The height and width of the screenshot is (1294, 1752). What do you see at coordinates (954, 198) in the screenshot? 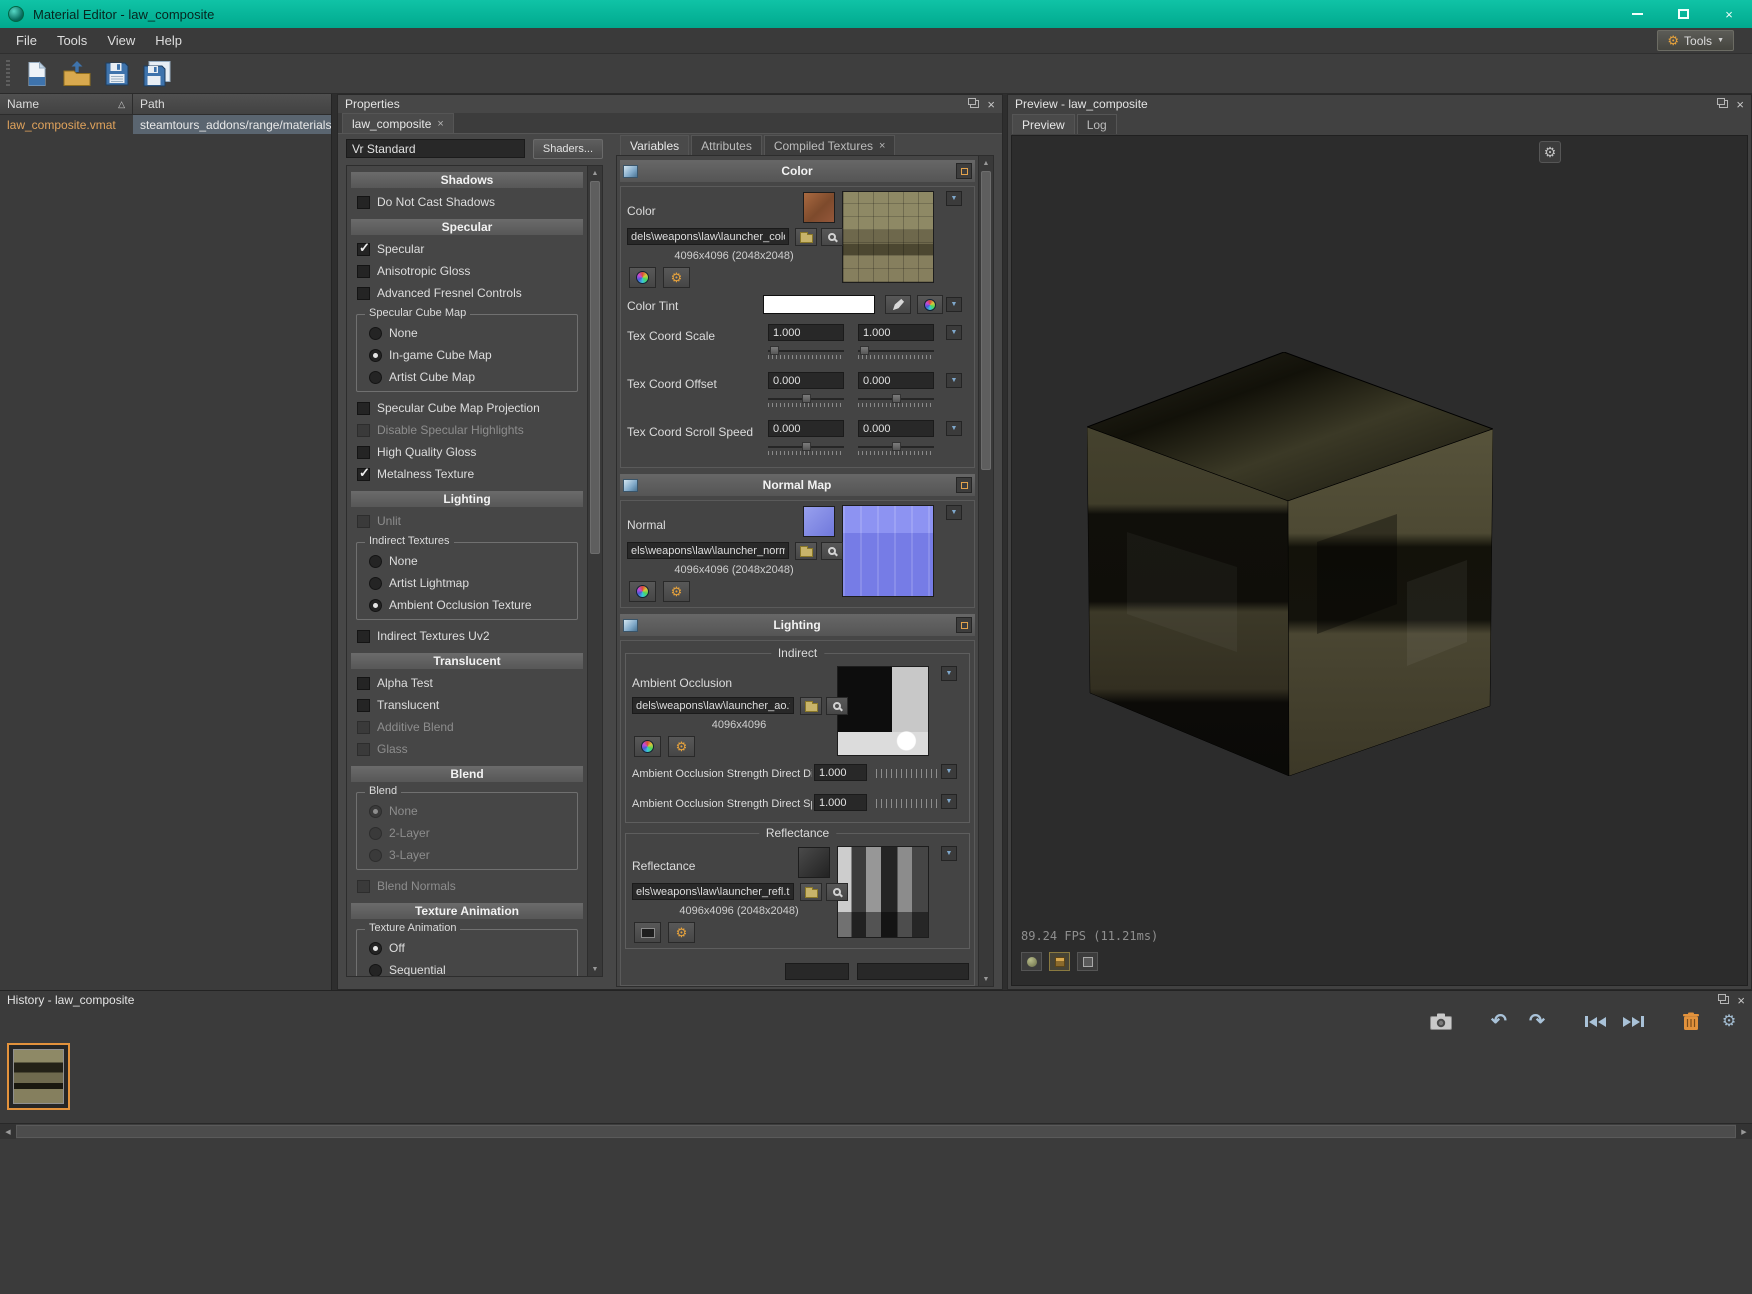
I see `color-options-dropdown: ▼` at bounding box center [954, 198].